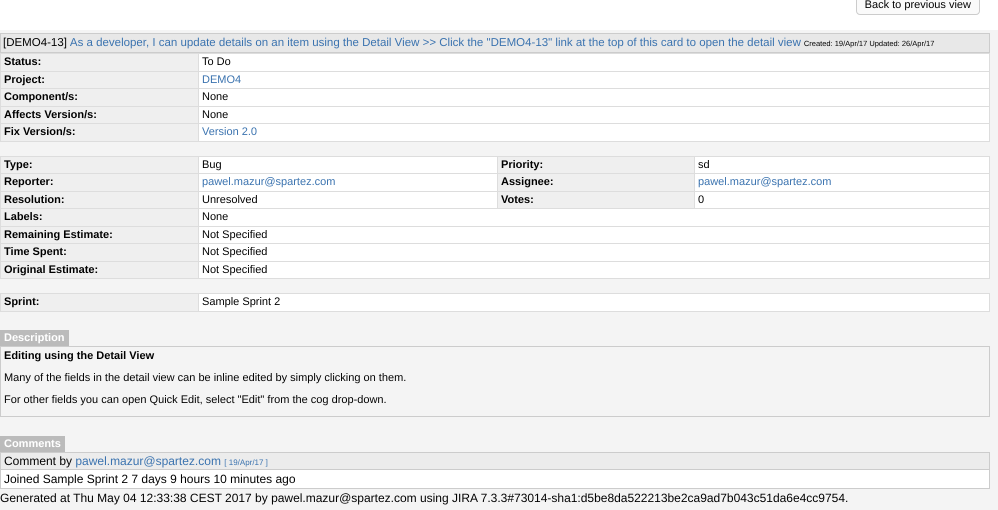  What do you see at coordinates (99, 79) in the screenshot?
I see `field-label: Project:` at bounding box center [99, 79].